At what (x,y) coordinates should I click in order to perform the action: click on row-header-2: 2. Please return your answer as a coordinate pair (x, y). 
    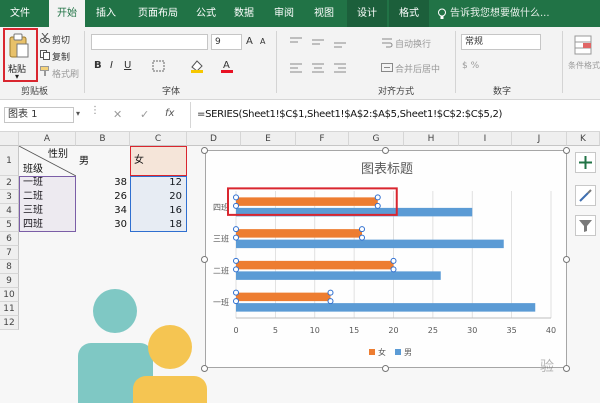
    Looking at the image, I should click on (9, 183).